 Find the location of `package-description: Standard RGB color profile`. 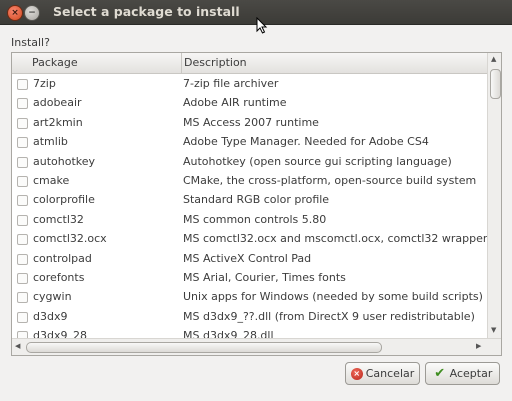

package-description: Standard RGB color profile is located at coordinates (256, 200).